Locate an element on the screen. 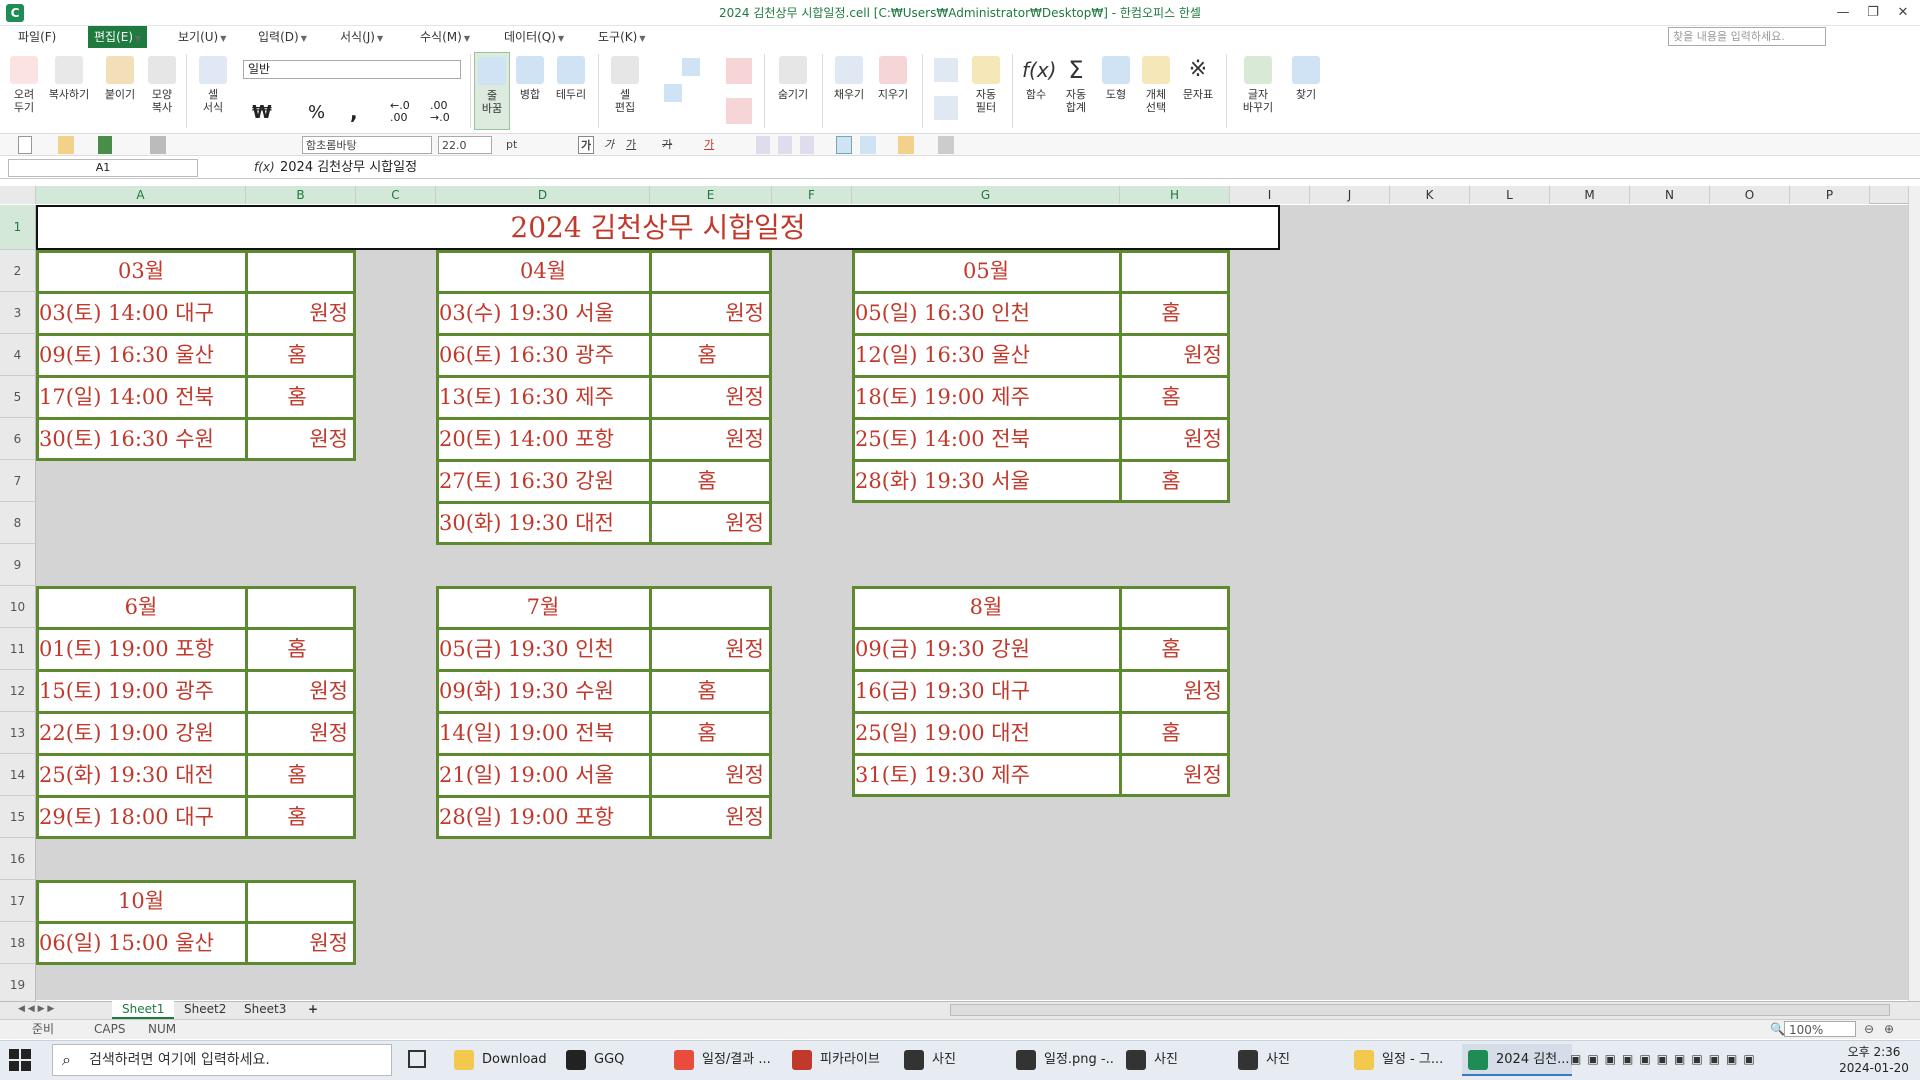  insert-delete-group is located at coordinates (710, 92).